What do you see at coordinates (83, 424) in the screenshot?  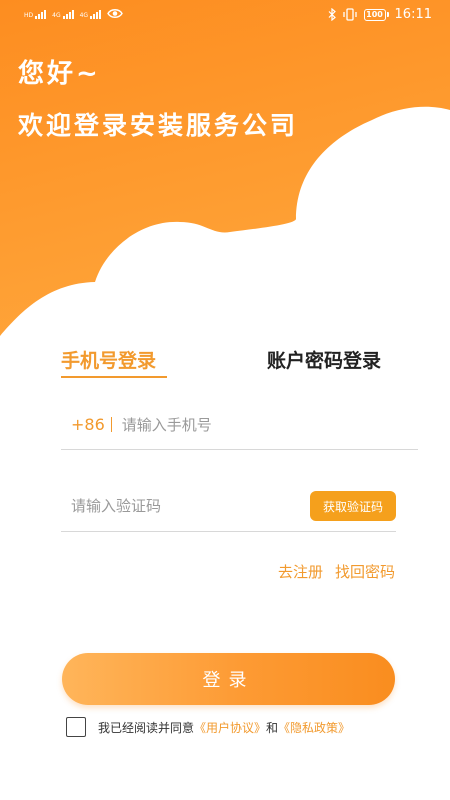 I see `country-code: +86` at bounding box center [83, 424].